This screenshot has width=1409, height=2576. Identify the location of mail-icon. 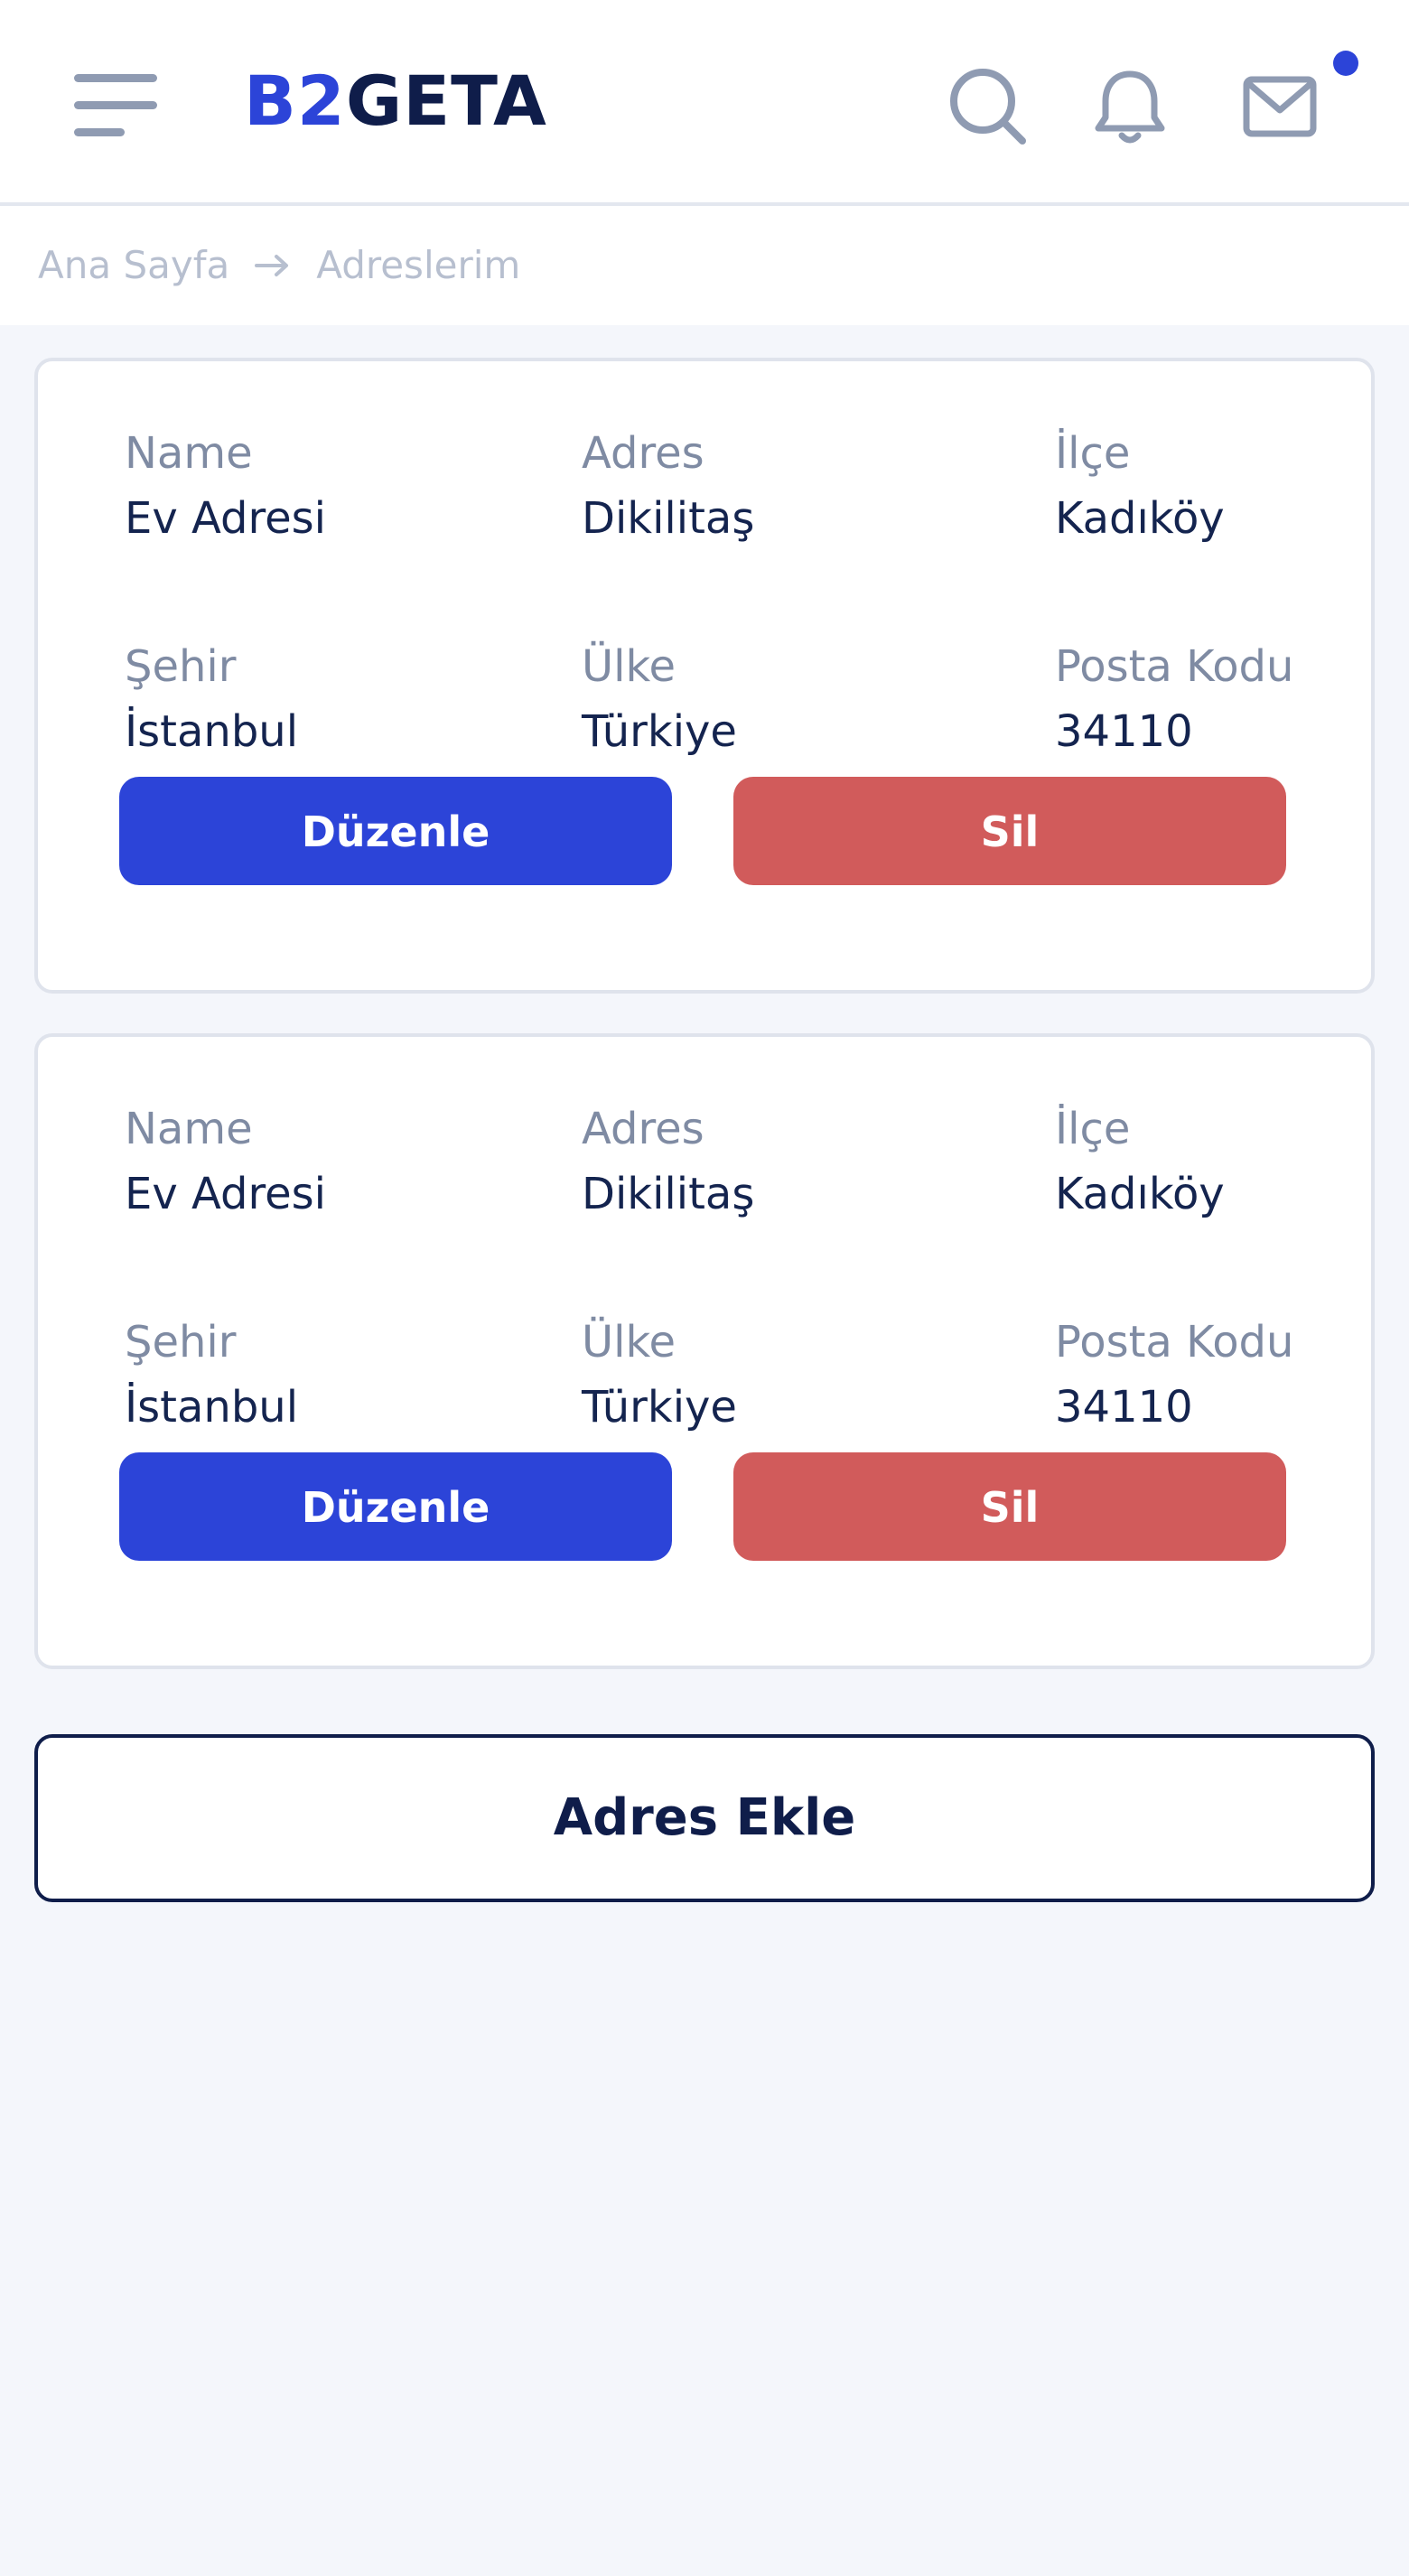
(1279, 105).